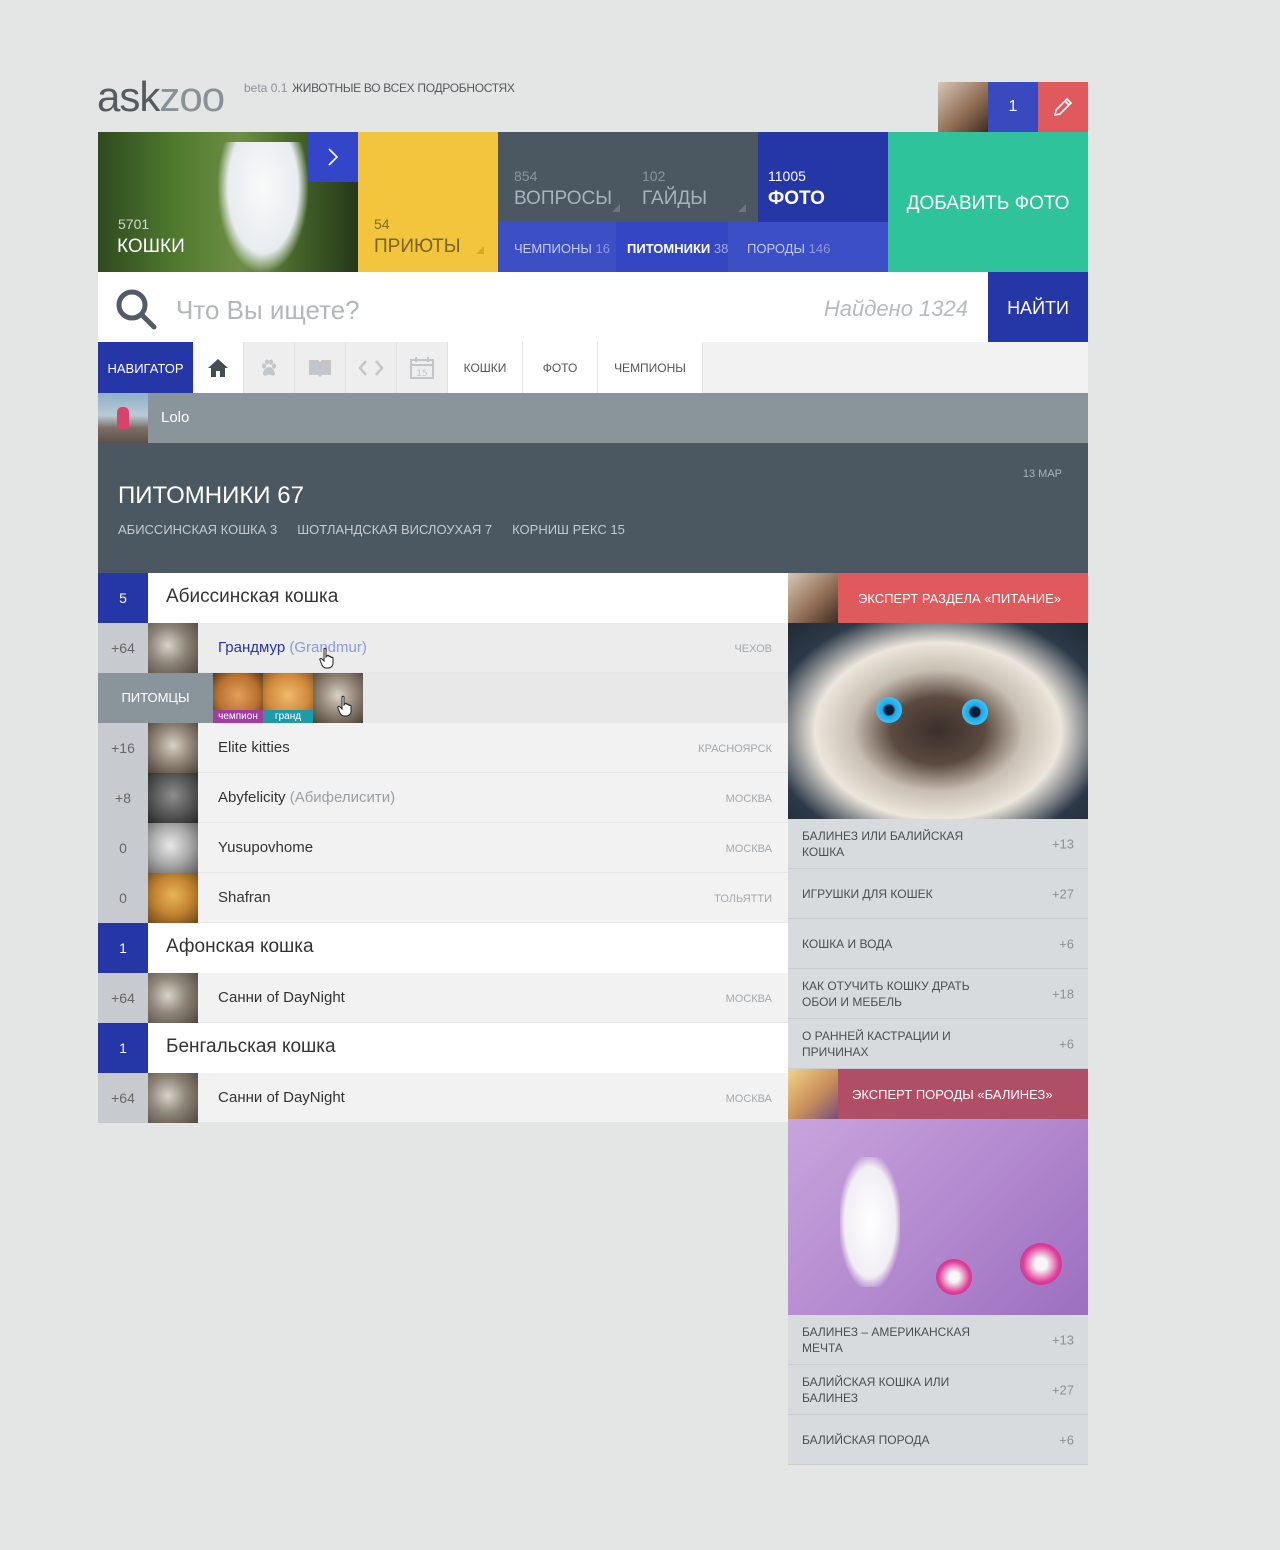  I want to click on tag-link: ШОТЛАНДСКАЯ ВИСЛОУХАЯ 7, so click(394, 529).